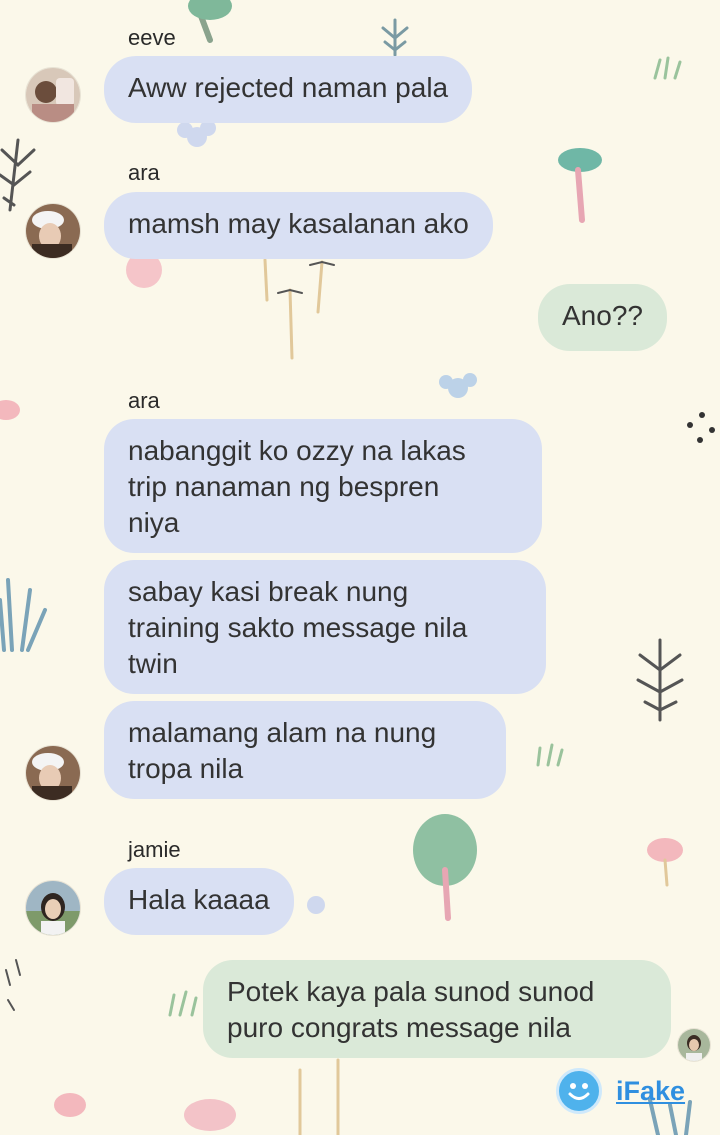 The height and width of the screenshot is (1135, 720). Describe the element at coordinates (154, 849) in the screenshot. I see `sender-name-jamie: jamie` at that location.